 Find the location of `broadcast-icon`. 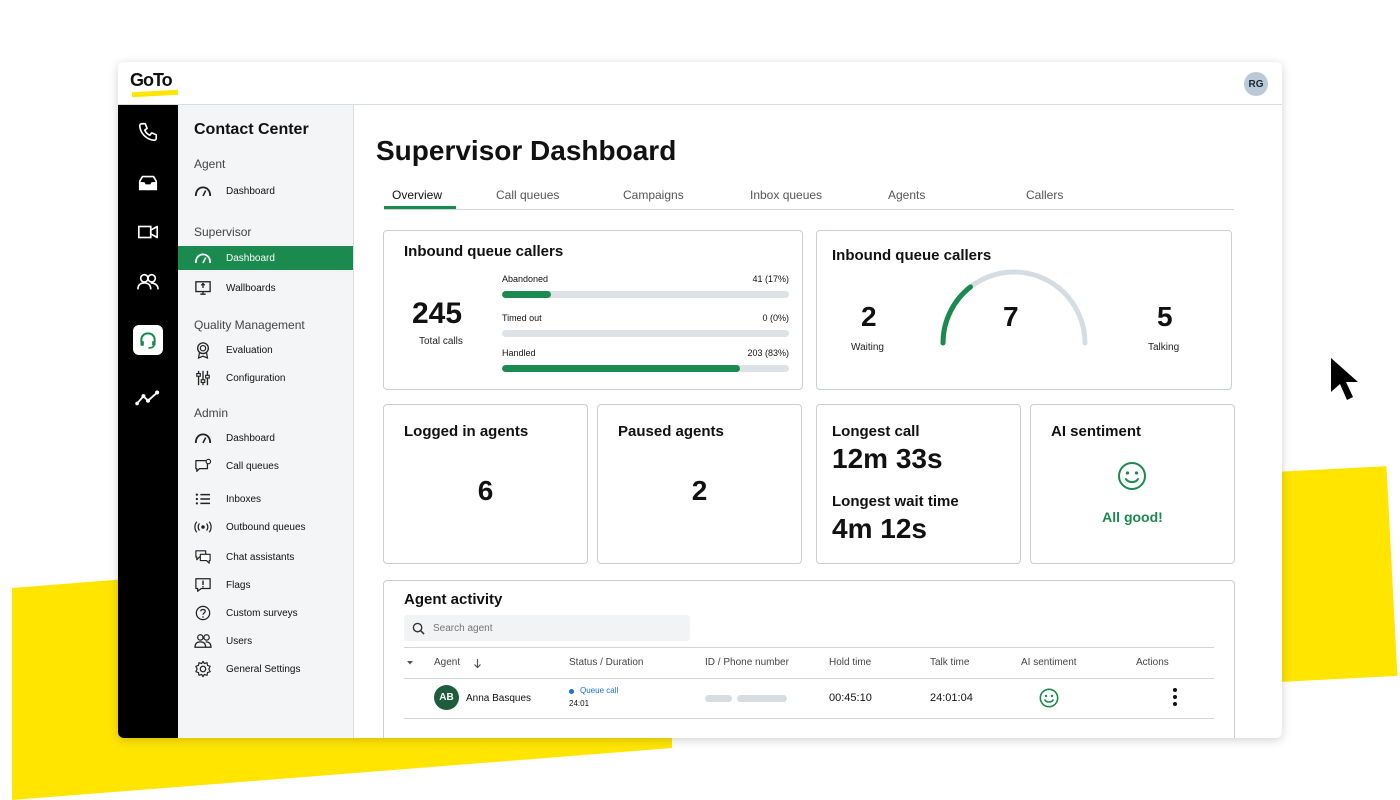

broadcast-icon is located at coordinates (203, 527).